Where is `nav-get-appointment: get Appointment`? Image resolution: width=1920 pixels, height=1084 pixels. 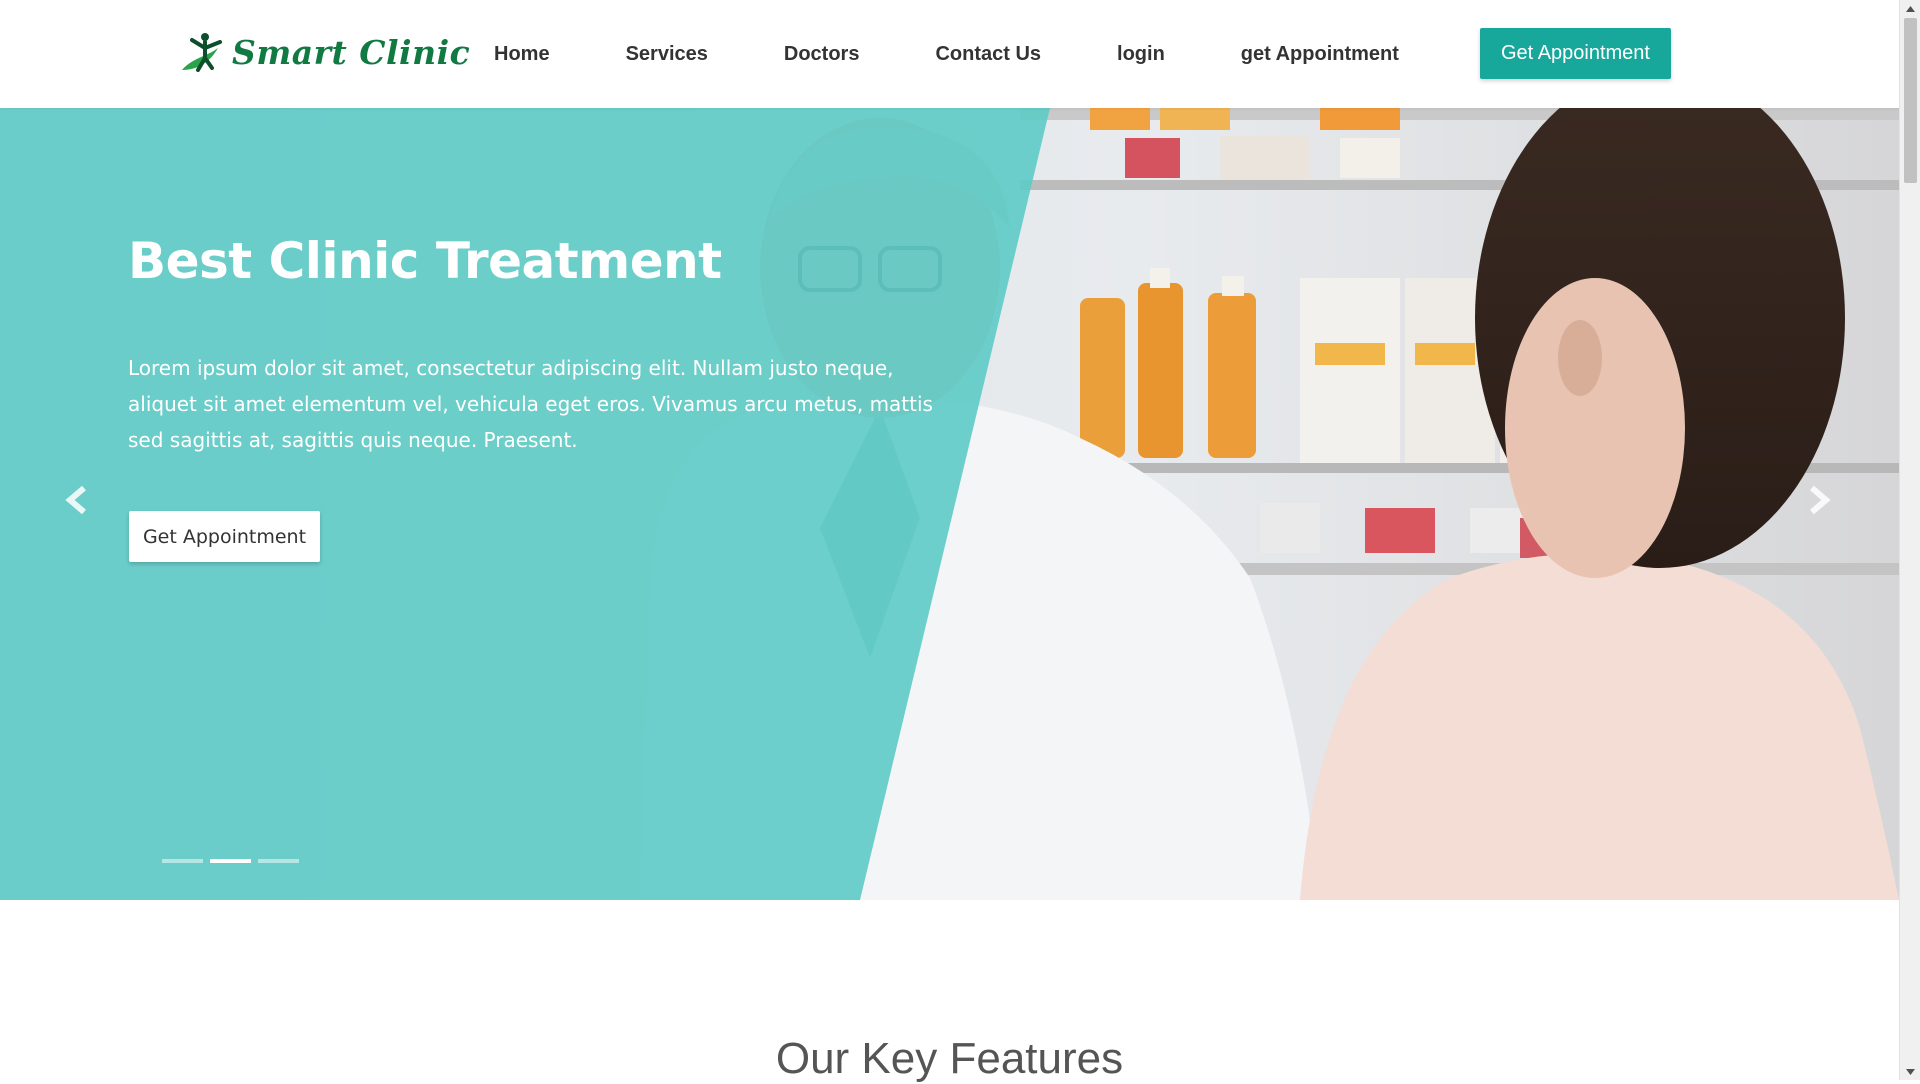 nav-get-appointment: get Appointment is located at coordinates (1320, 54).